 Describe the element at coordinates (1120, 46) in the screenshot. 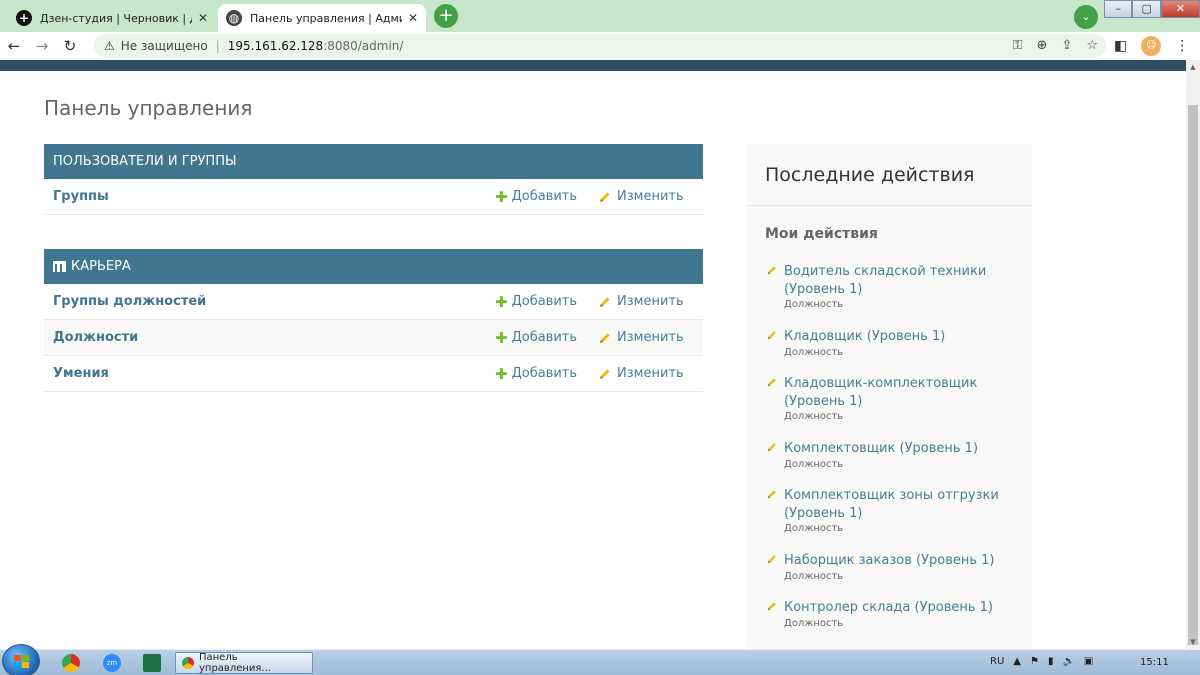

I see `side-panel-icon: ◧` at that location.